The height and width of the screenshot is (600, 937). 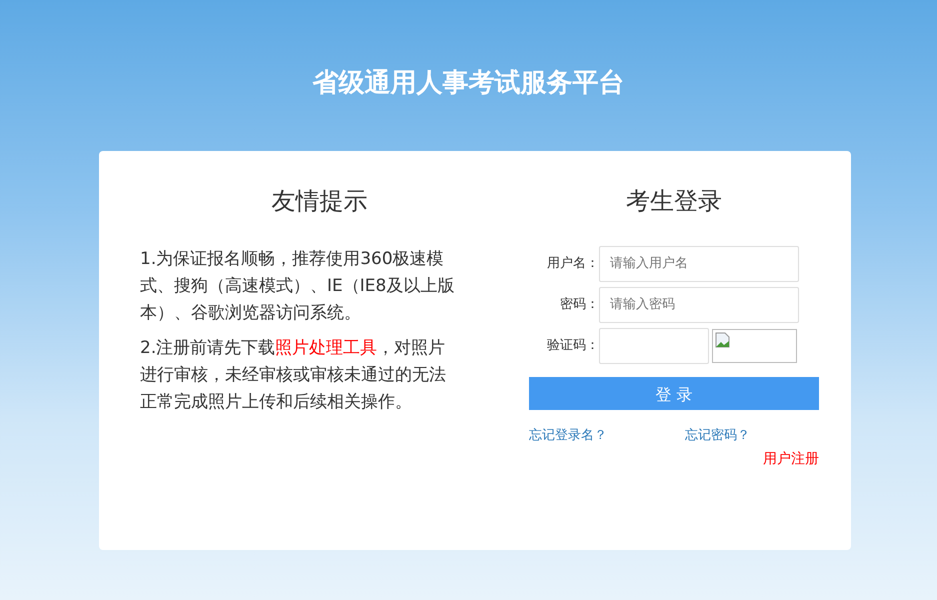 What do you see at coordinates (469, 83) in the screenshot?
I see `page-title: 省级通用人事考试服务平台` at bounding box center [469, 83].